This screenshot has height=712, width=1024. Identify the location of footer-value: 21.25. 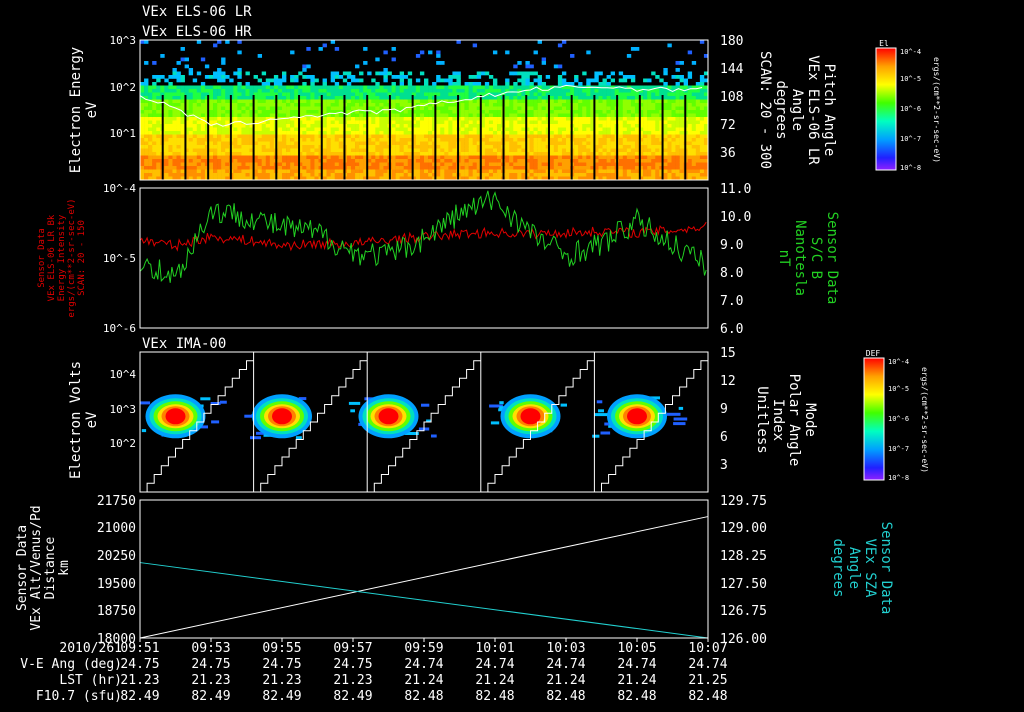
(707, 680).